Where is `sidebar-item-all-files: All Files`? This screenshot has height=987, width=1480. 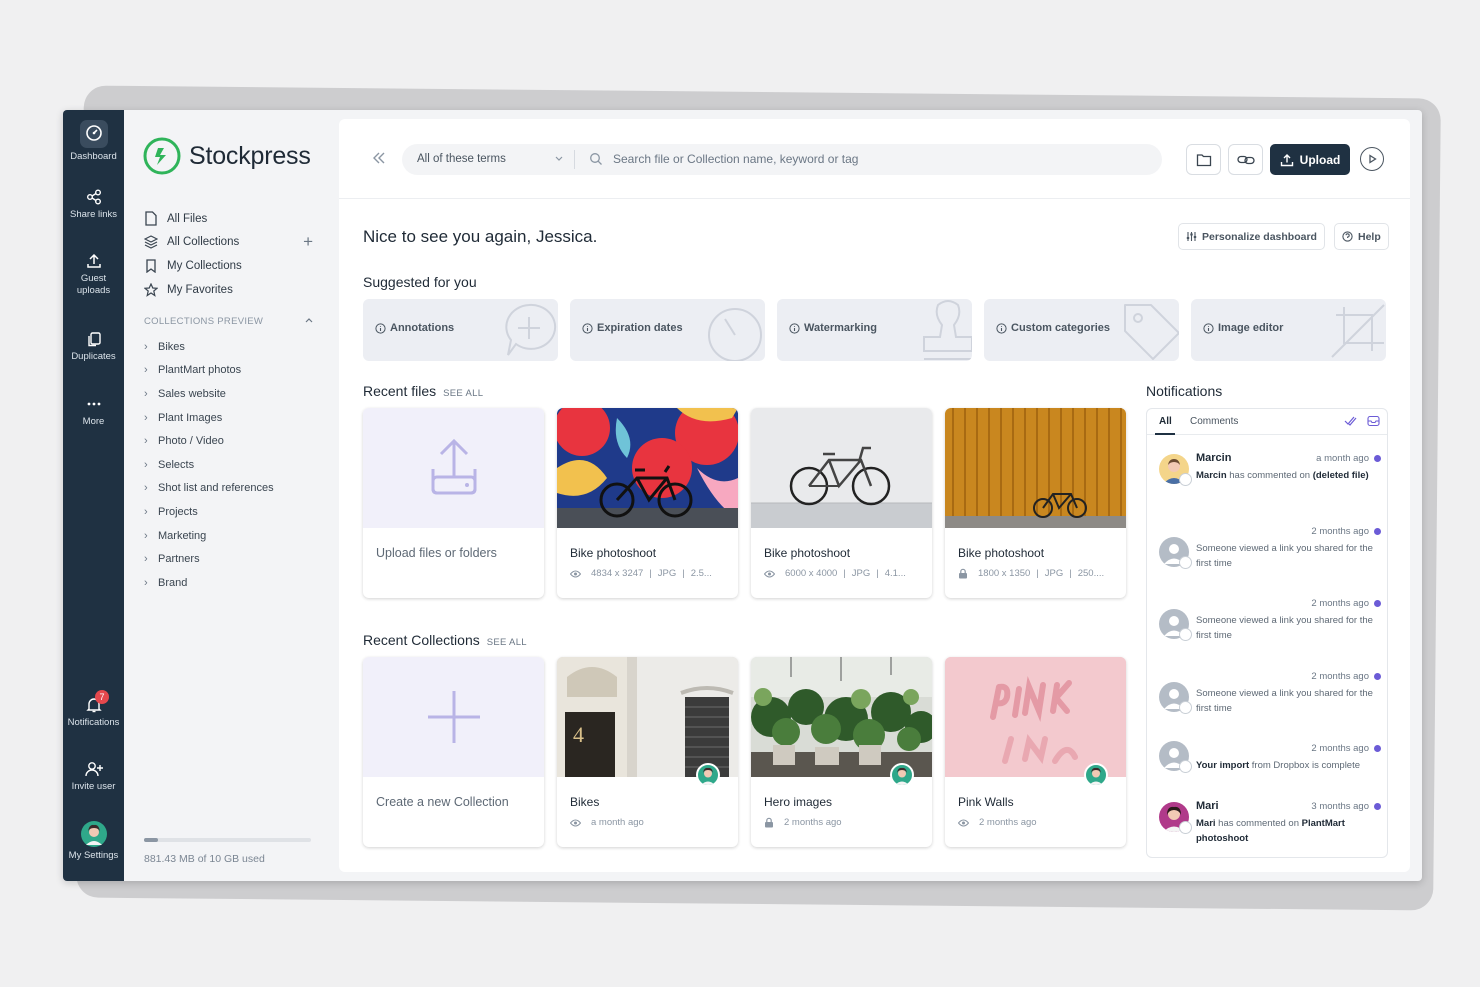 sidebar-item-all-files: All Files is located at coordinates (231, 219).